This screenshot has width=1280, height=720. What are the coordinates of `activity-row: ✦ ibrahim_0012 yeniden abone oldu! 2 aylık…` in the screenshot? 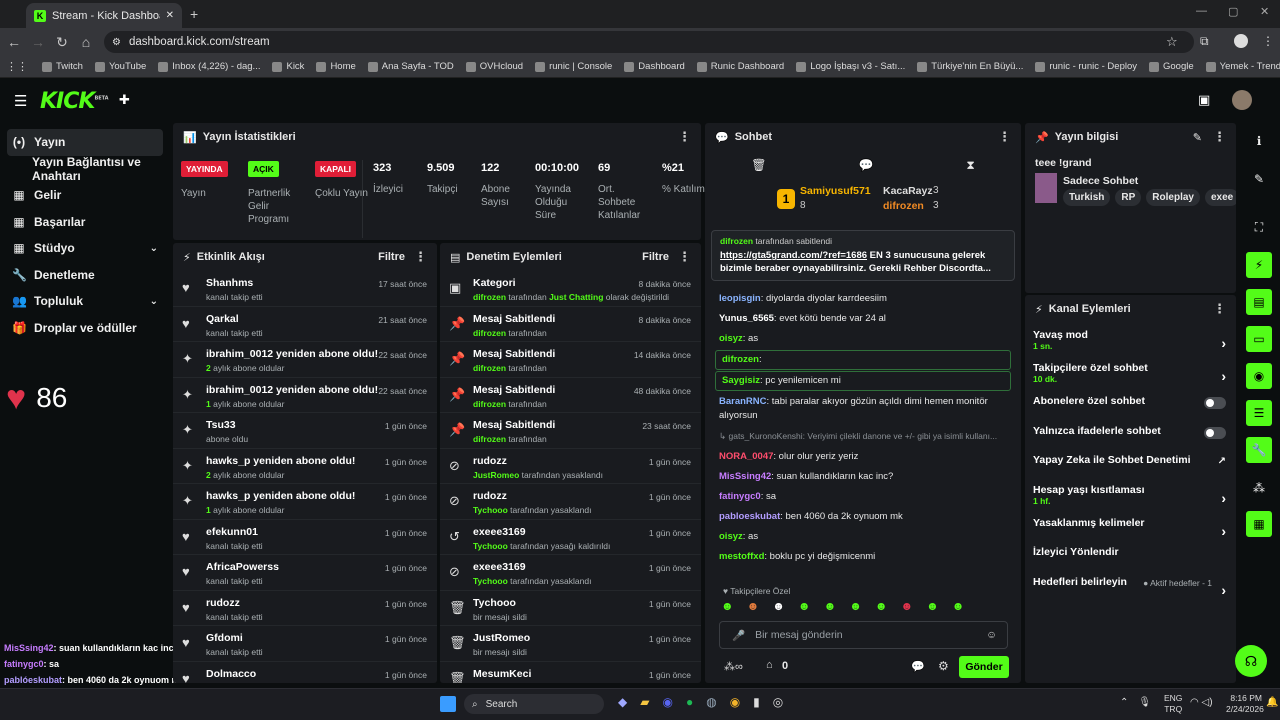 It's located at (305, 360).